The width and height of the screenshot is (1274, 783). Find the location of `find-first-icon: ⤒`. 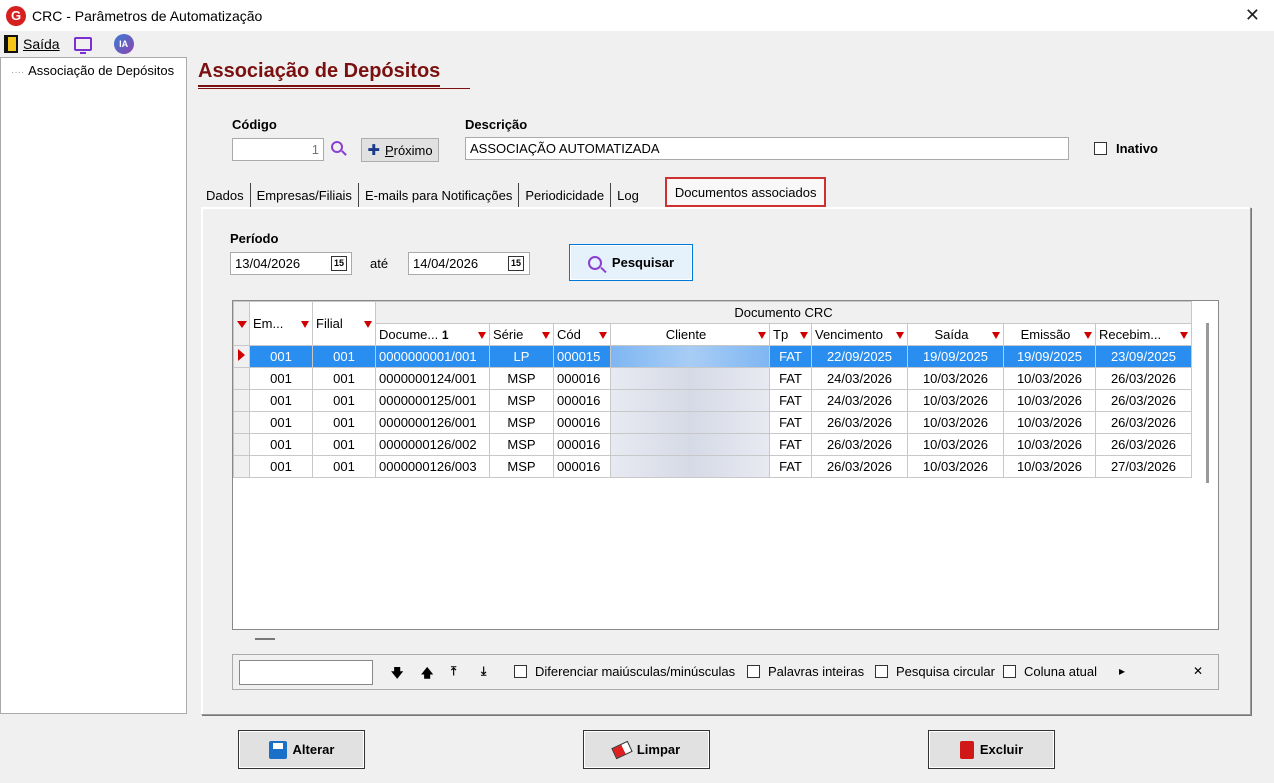

find-first-icon: ⤒ is located at coordinates (453, 671).